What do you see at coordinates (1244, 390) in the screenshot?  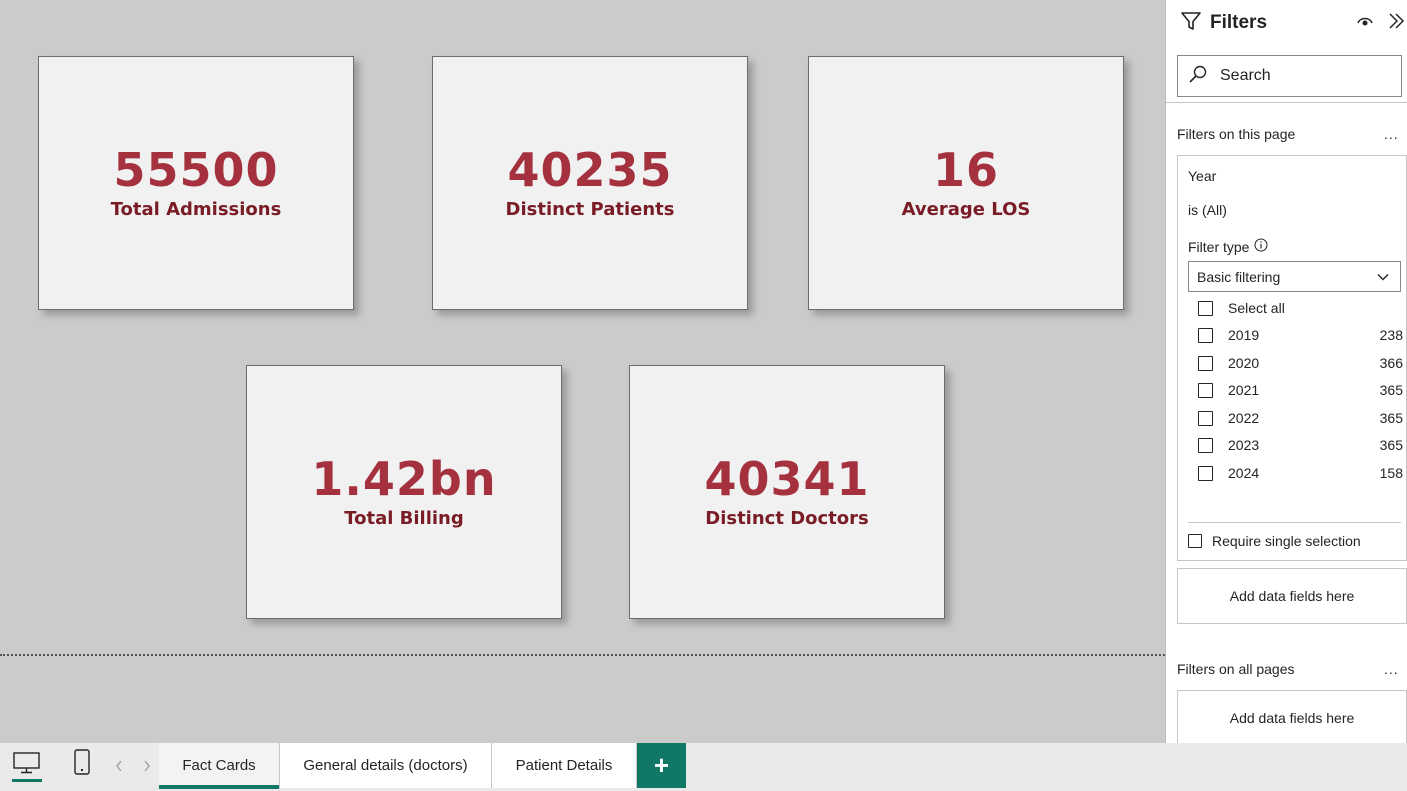 I see `option-label: 2021` at bounding box center [1244, 390].